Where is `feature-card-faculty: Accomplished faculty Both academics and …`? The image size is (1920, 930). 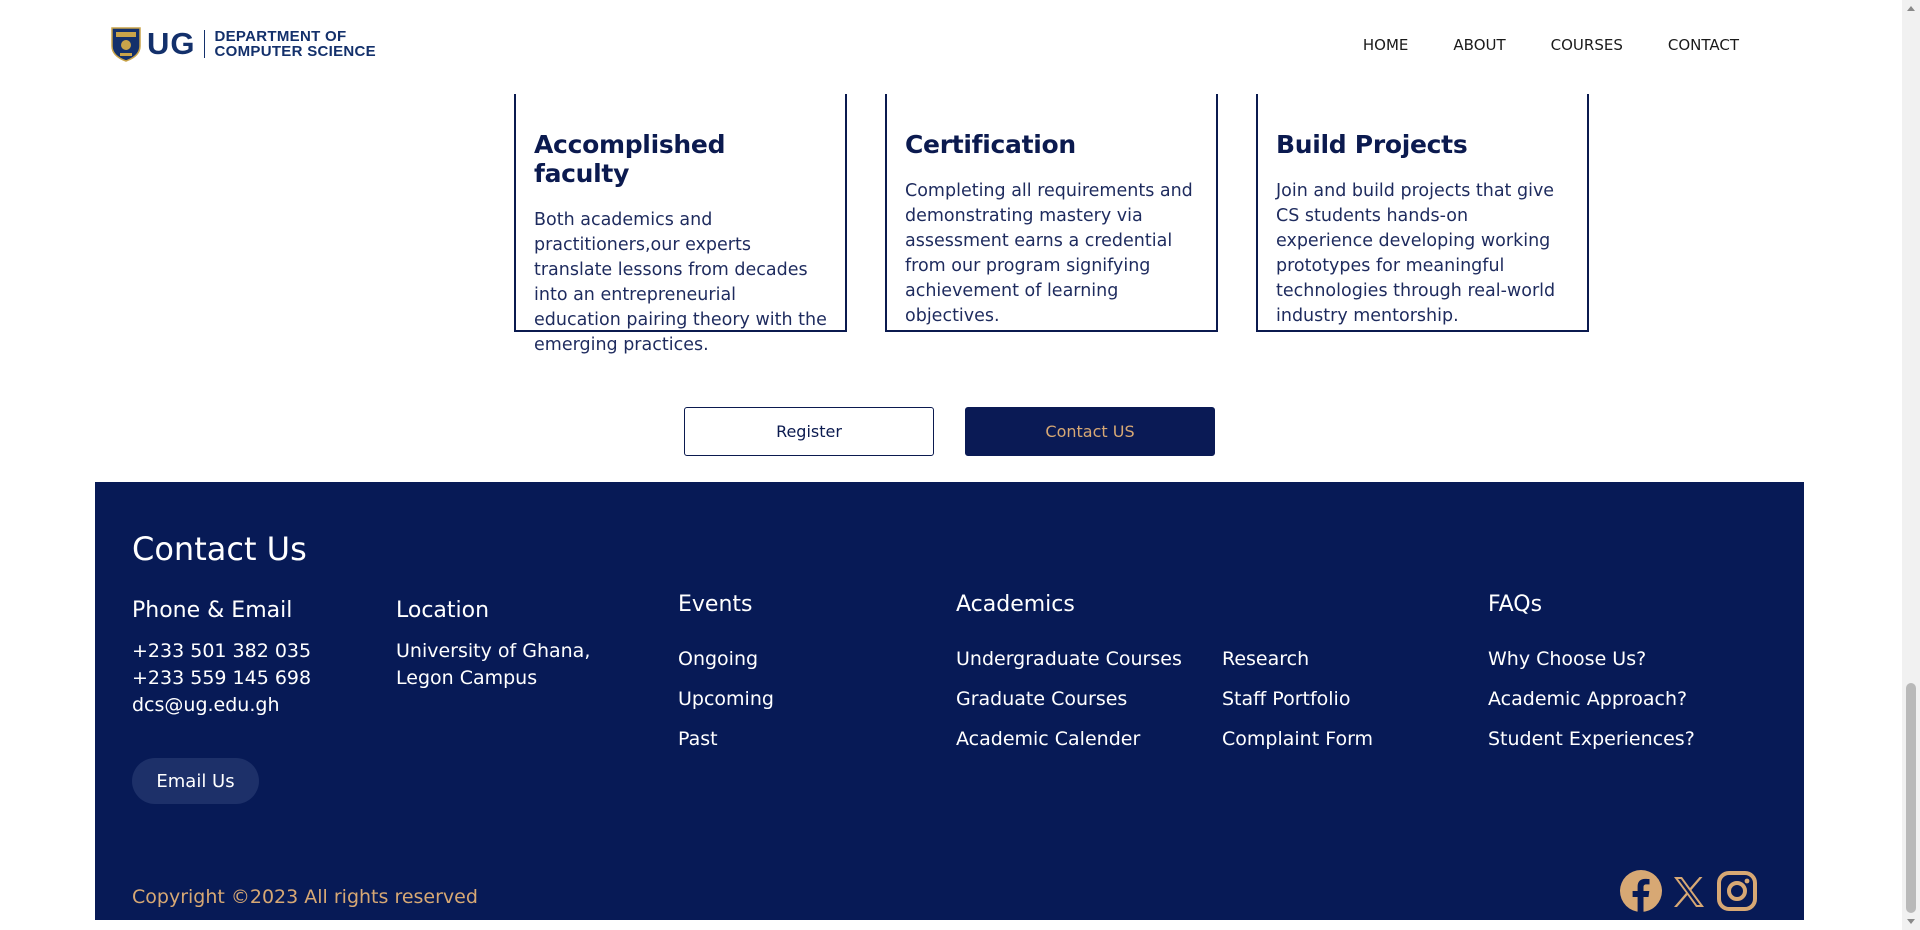 feature-card-faculty: Accomplished faculty Both academics and … is located at coordinates (680, 221).